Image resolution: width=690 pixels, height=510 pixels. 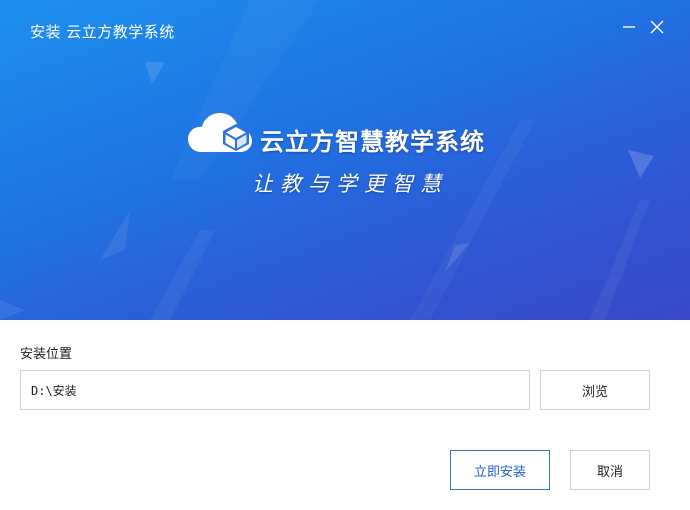 I want to click on install-path-input, so click(x=275, y=390).